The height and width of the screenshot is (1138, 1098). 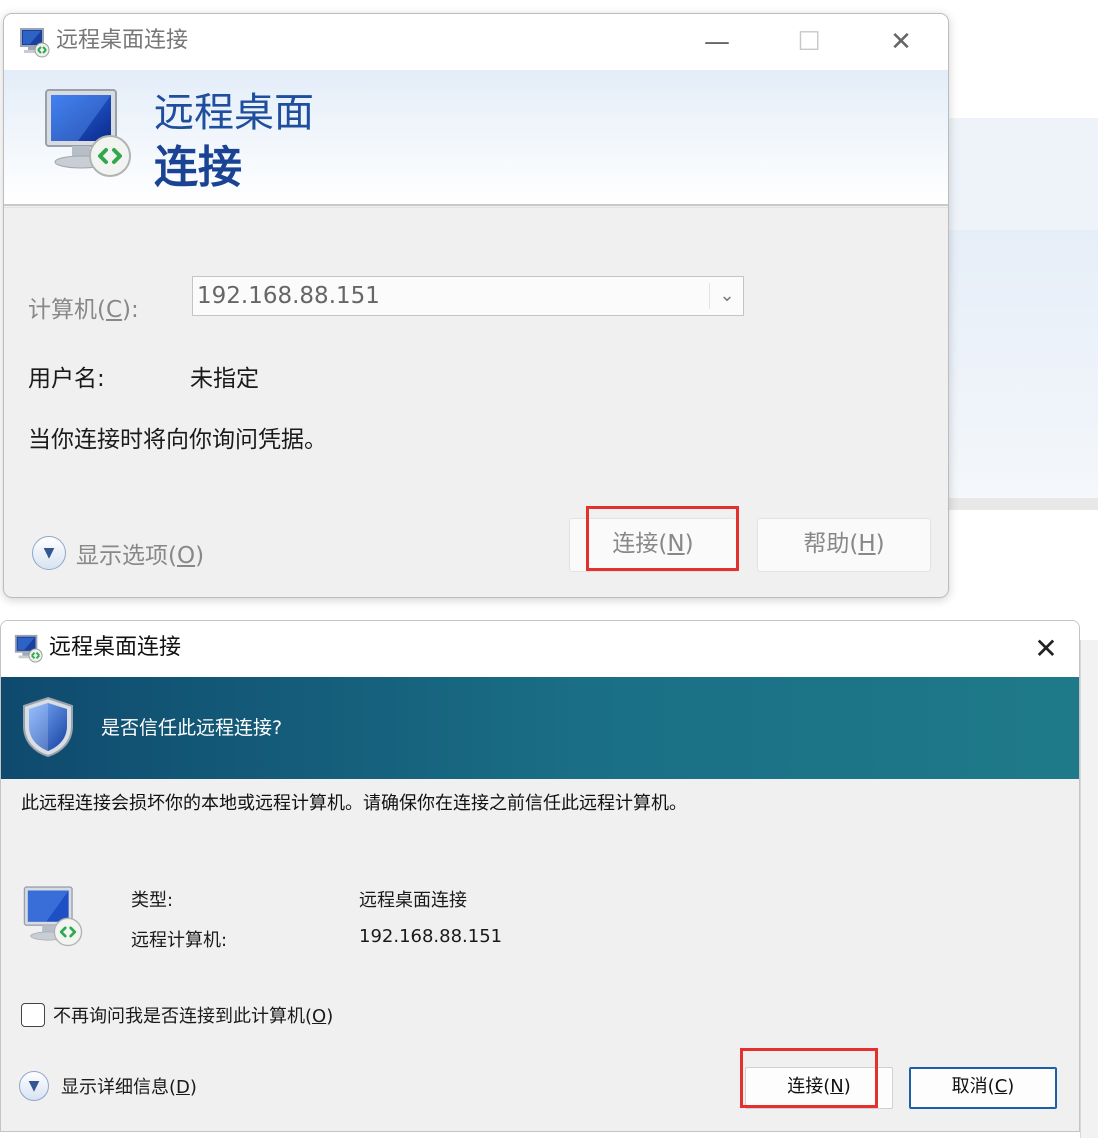 What do you see at coordinates (198, 167) in the screenshot?
I see `heading-line2: 连接` at bounding box center [198, 167].